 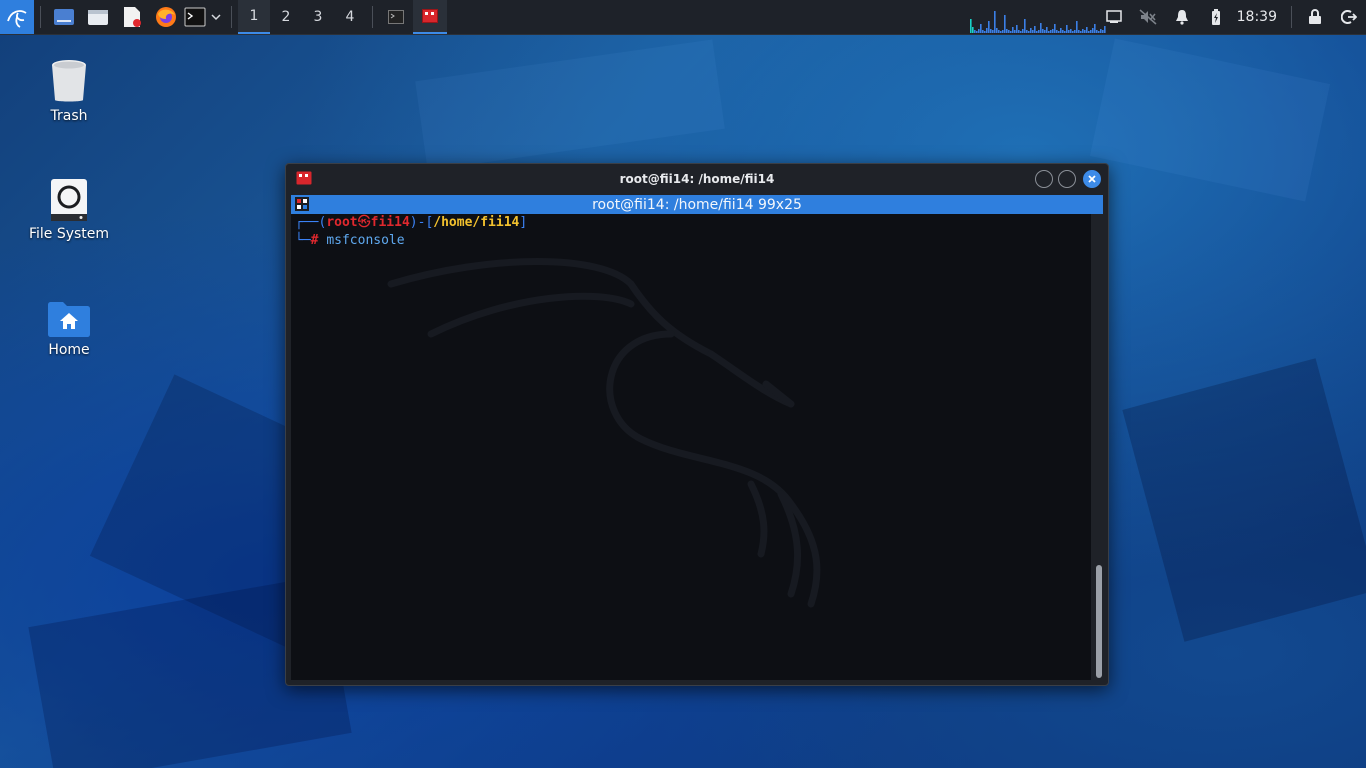 I want to click on task-root-terminal, so click(x=430, y=17).